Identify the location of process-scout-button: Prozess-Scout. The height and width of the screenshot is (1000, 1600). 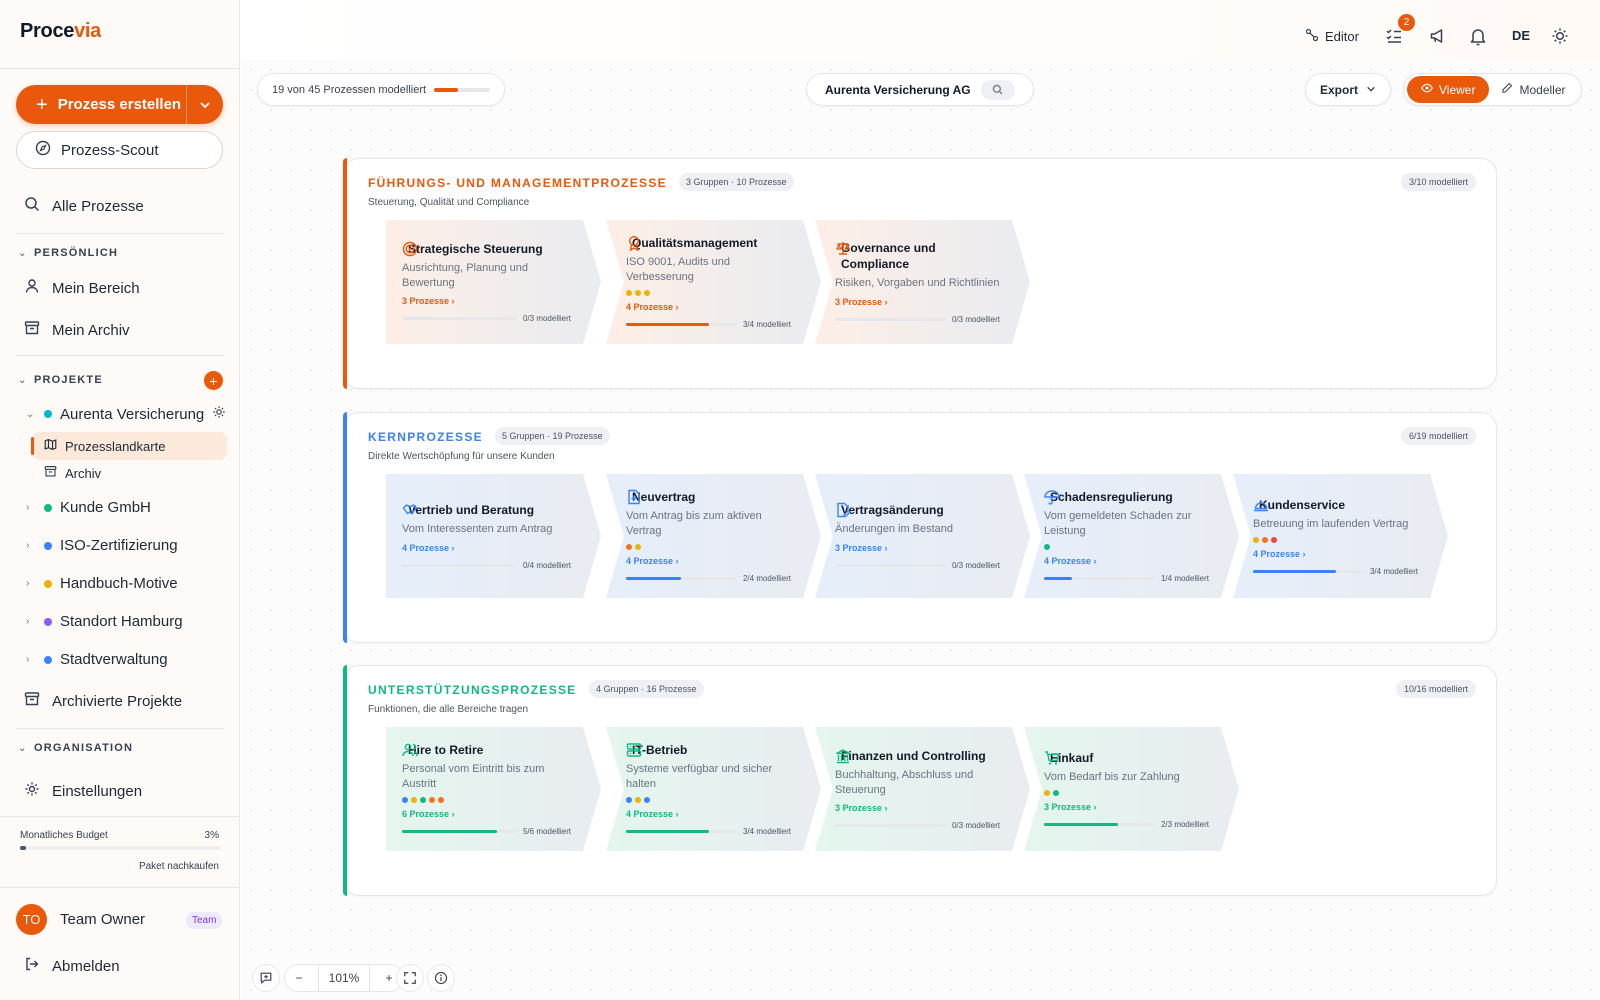
(119, 150).